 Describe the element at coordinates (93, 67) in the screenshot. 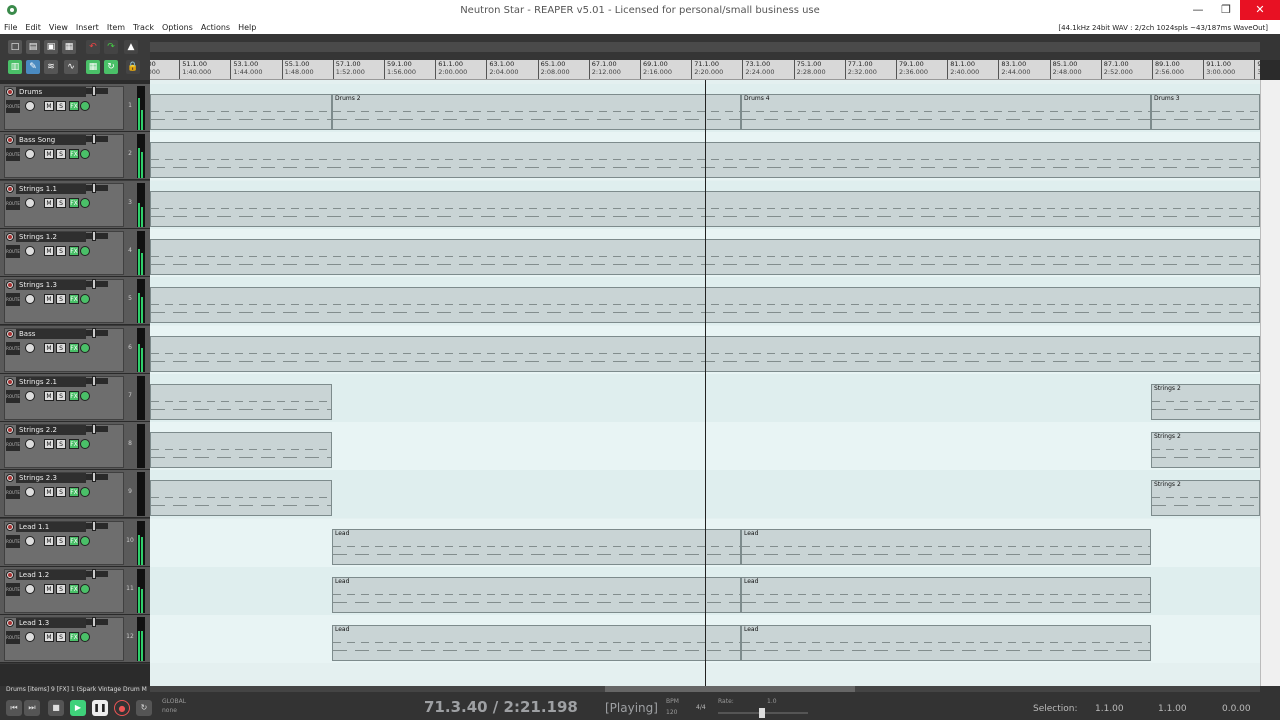

I see `item-grouping-icon: ▦` at that location.